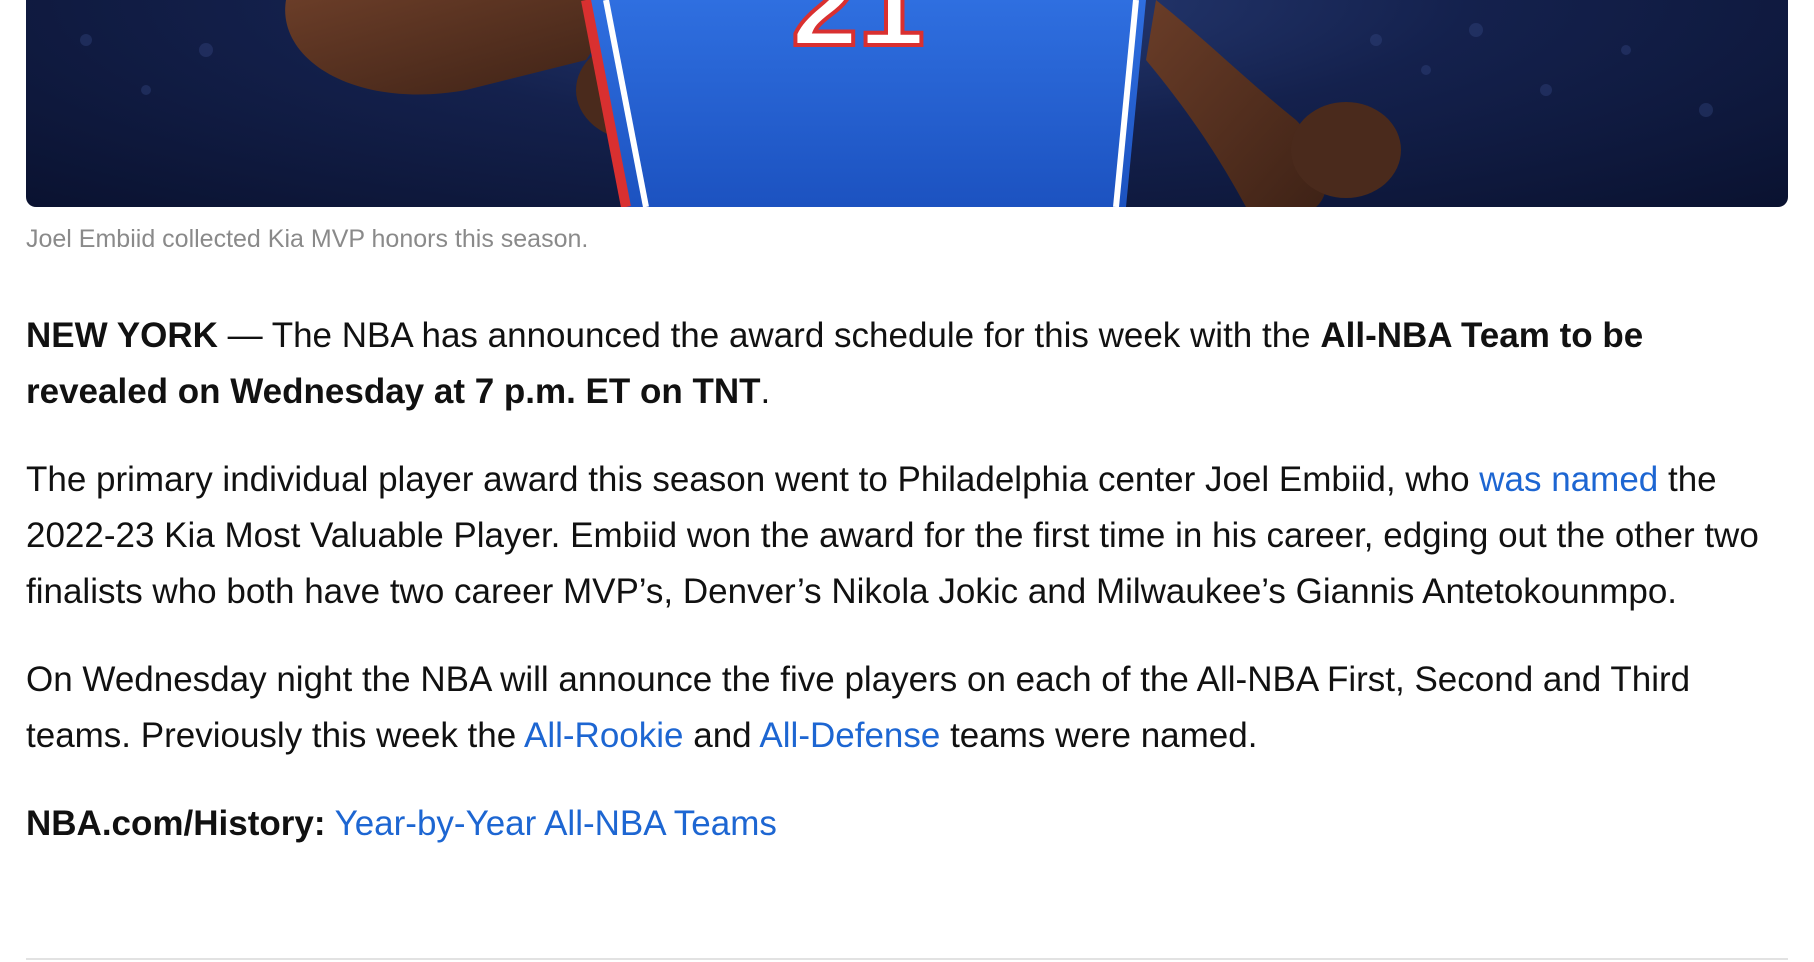  Describe the element at coordinates (1099, 735) in the screenshot. I see `paragraph-3-end: teams were named.` at that location.